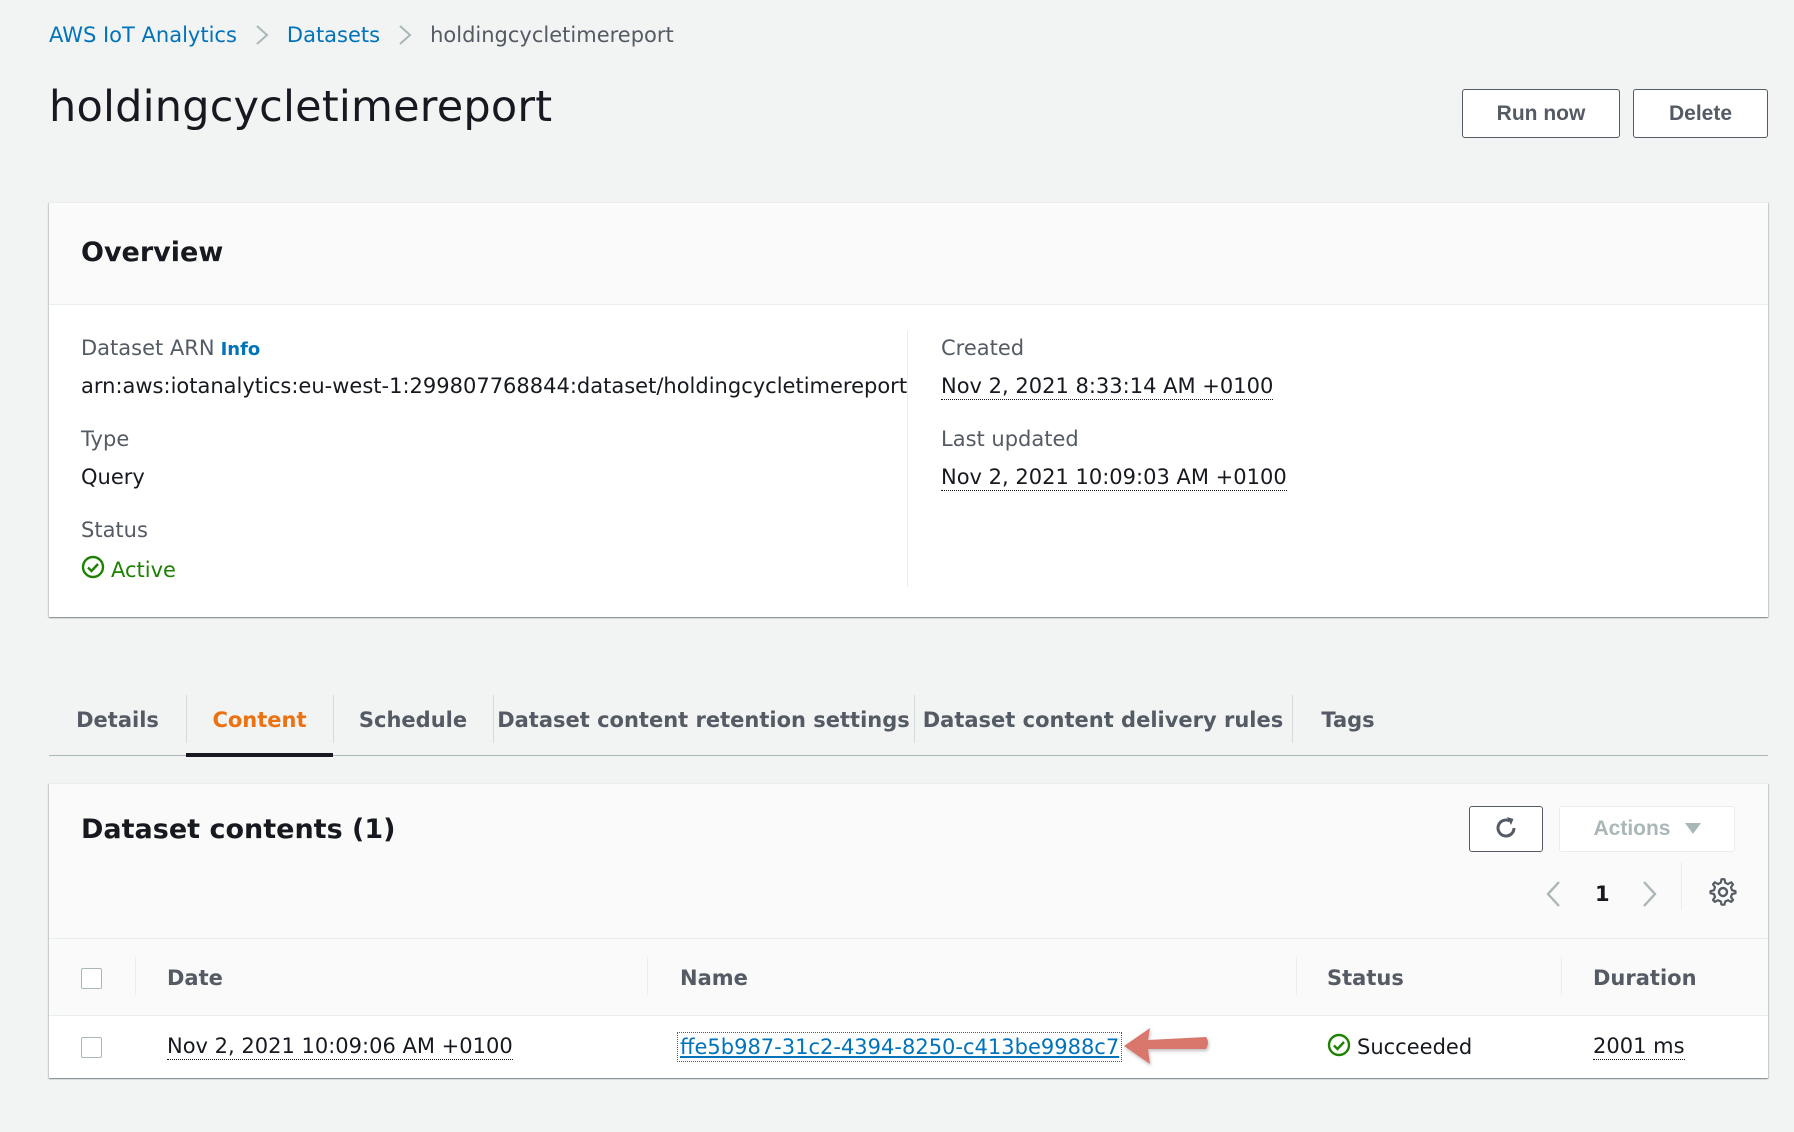  Describe the element at coordinates (152, 252) in the screenshot. I see `overview-title: Overview` at that location.